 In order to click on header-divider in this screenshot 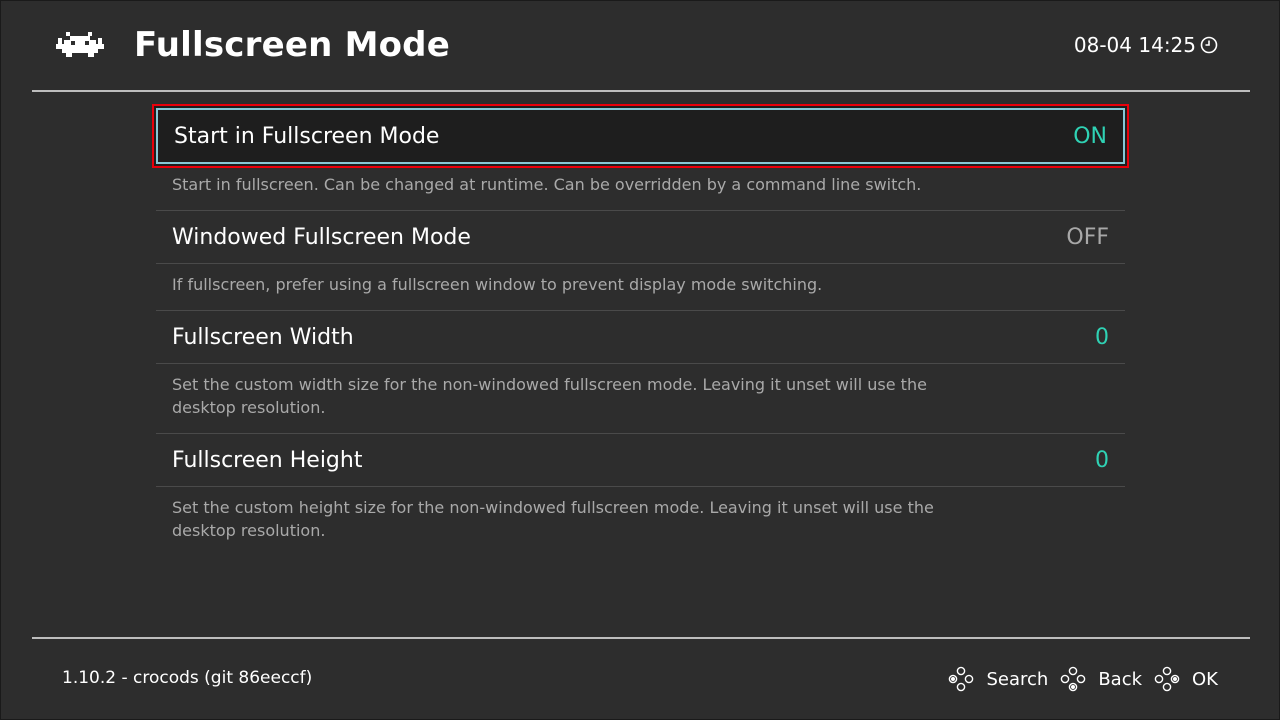, I will do `click(641, 91)`.